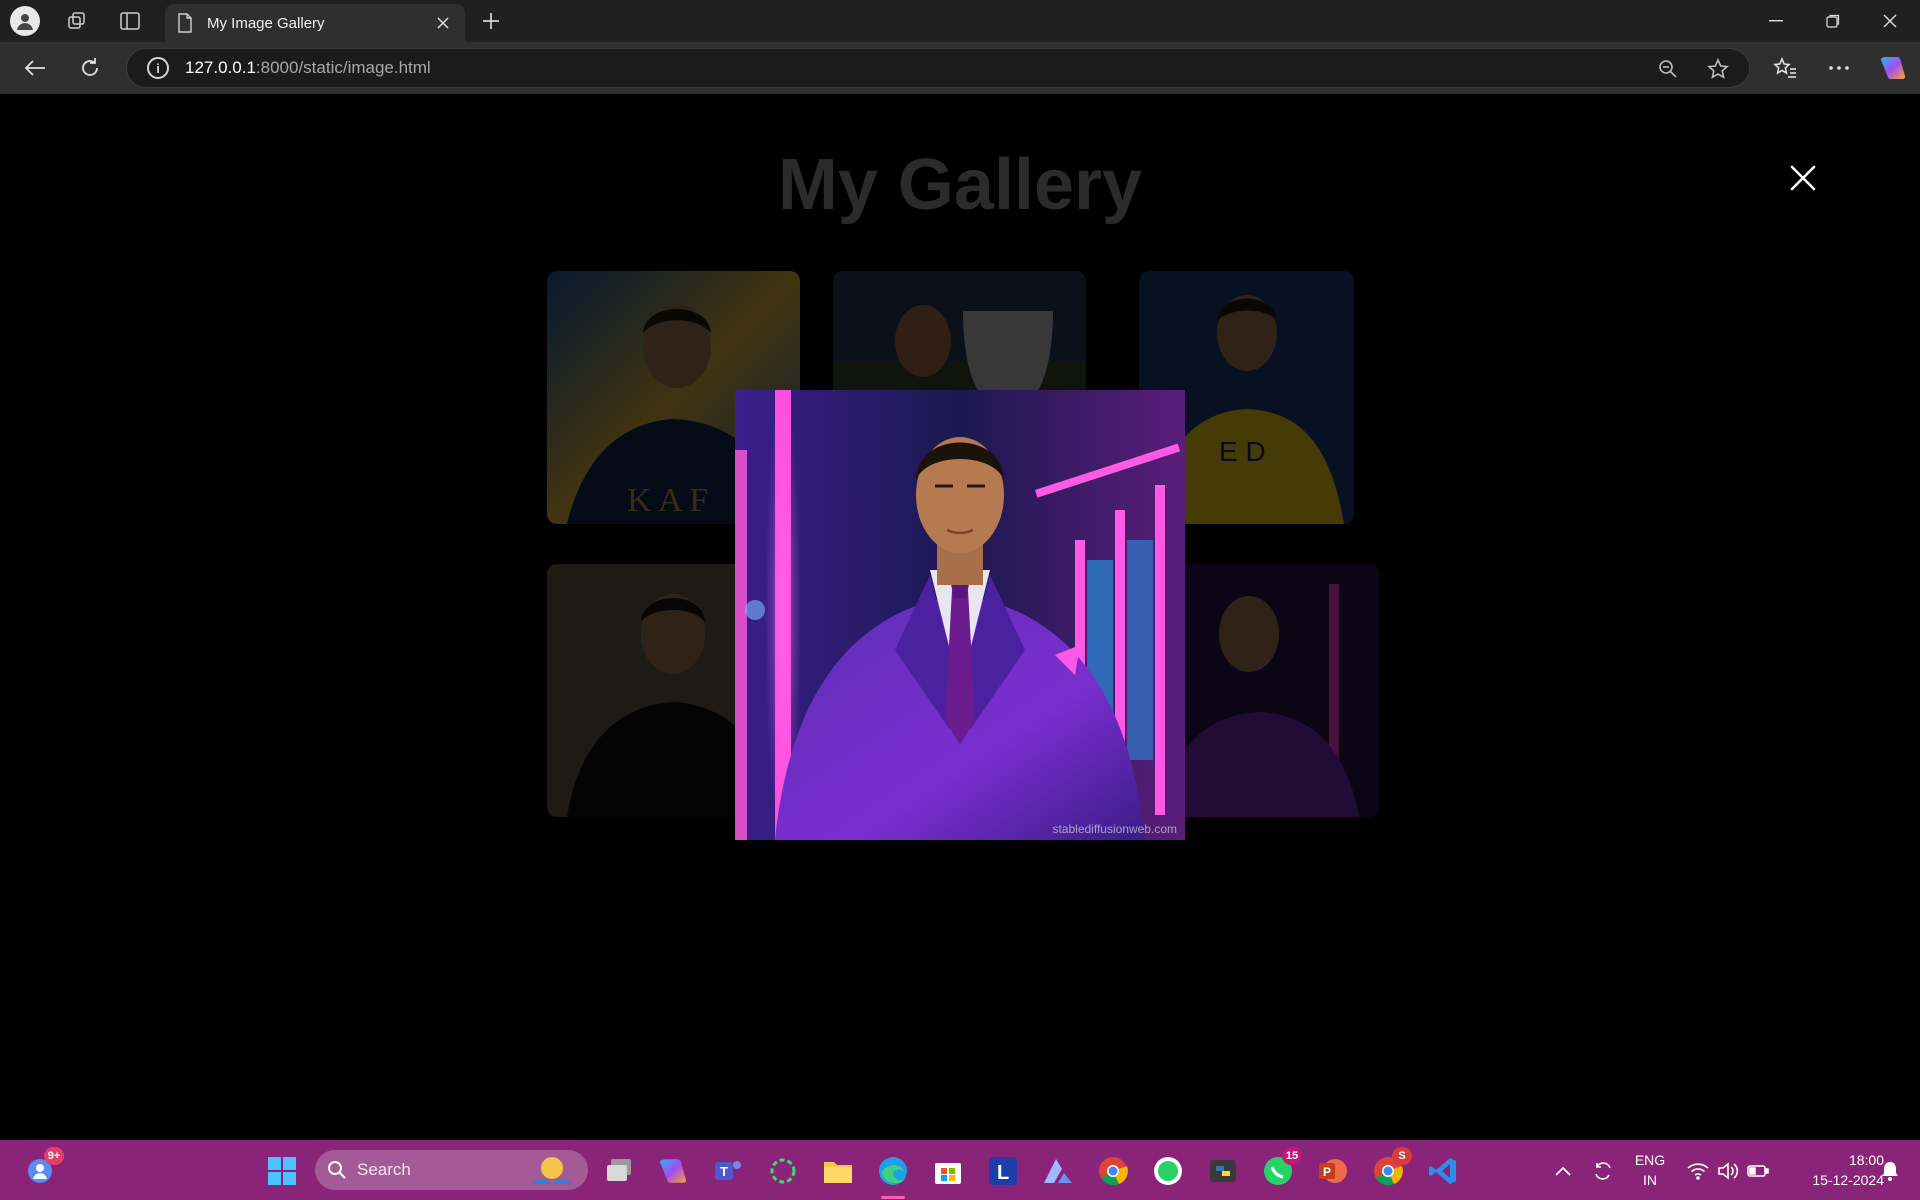 This screenshot has height=1200, width=1920. What do you see at coordinates (1333, 1171) in the screenshot?
I see `powerpoint-icon: P` at bounding box center [1333, 1171].